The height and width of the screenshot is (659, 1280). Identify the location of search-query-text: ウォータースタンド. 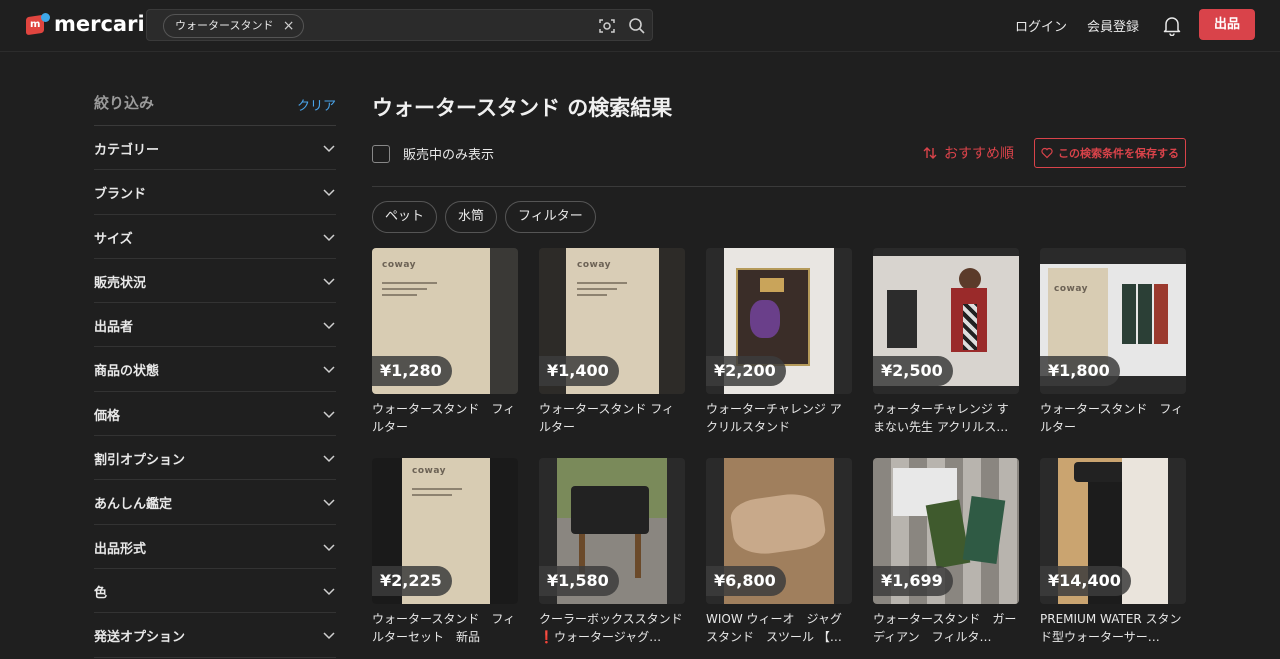
(224, 25).